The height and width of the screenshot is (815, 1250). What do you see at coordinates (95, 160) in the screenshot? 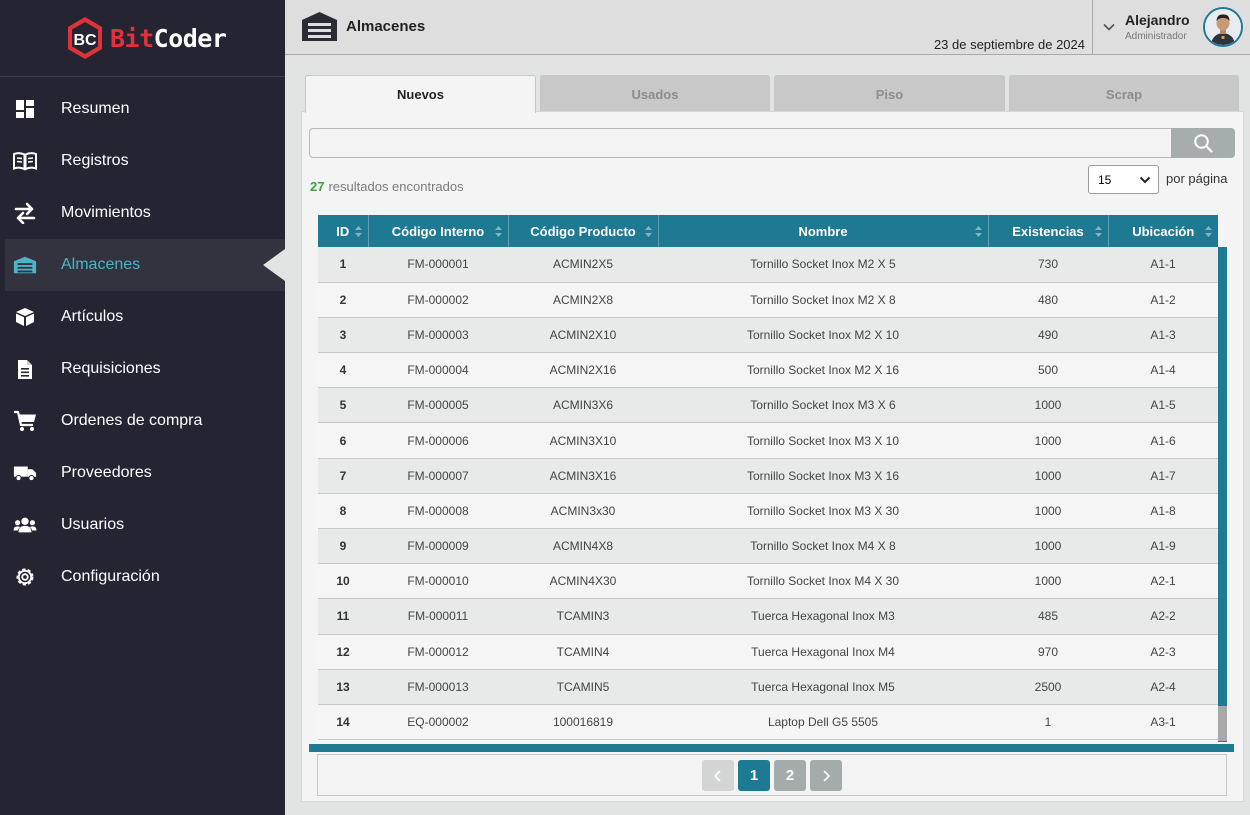
I see `sidebar-item-label: Registros` at bounding box center [95, 160].